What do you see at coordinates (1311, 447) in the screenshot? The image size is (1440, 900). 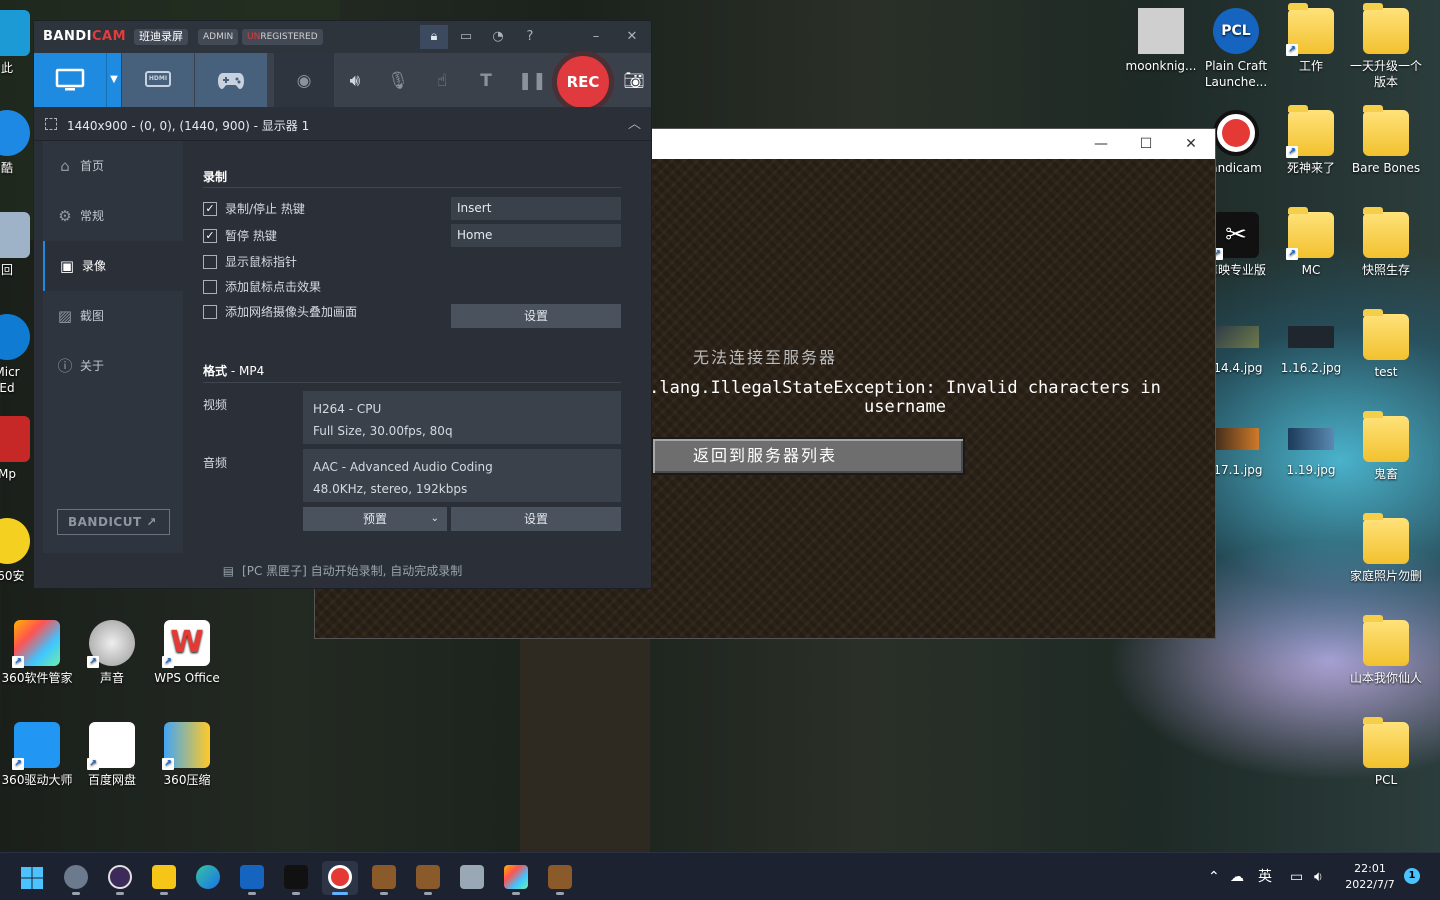 I see `desktop-icon-image-1-19: 1.19.jpg` at bounding box center [1311, 447].